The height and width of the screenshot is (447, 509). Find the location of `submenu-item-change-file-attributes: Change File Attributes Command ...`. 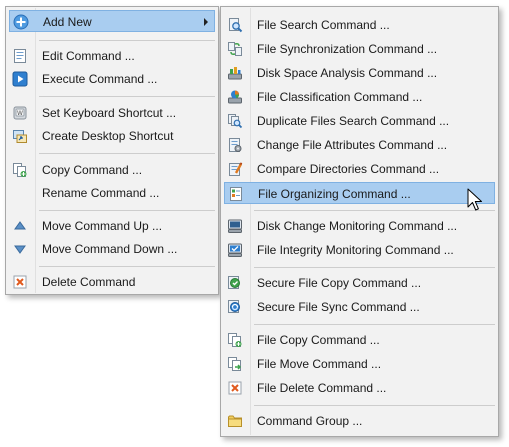

submenu-item-change-file-attributes: Change File Attributes Command ... is located at coordinates (359, 145).